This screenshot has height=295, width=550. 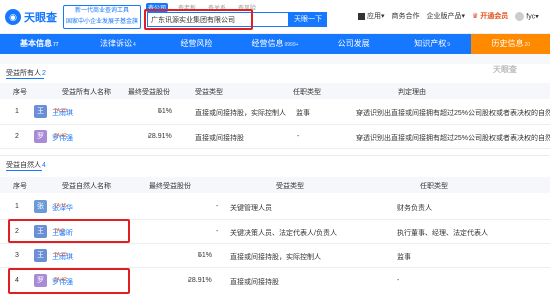 I want to click on role-type: 财务负责人, so click(x=414, y=208).